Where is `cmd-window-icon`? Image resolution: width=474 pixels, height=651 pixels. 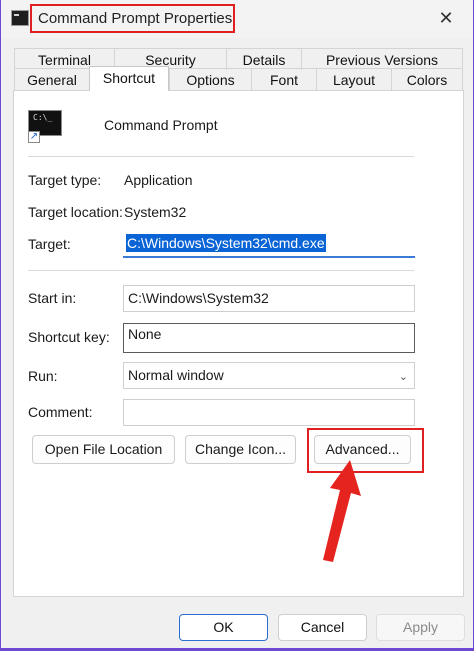
cmd-window-icon is located at coordinates (20, 18).